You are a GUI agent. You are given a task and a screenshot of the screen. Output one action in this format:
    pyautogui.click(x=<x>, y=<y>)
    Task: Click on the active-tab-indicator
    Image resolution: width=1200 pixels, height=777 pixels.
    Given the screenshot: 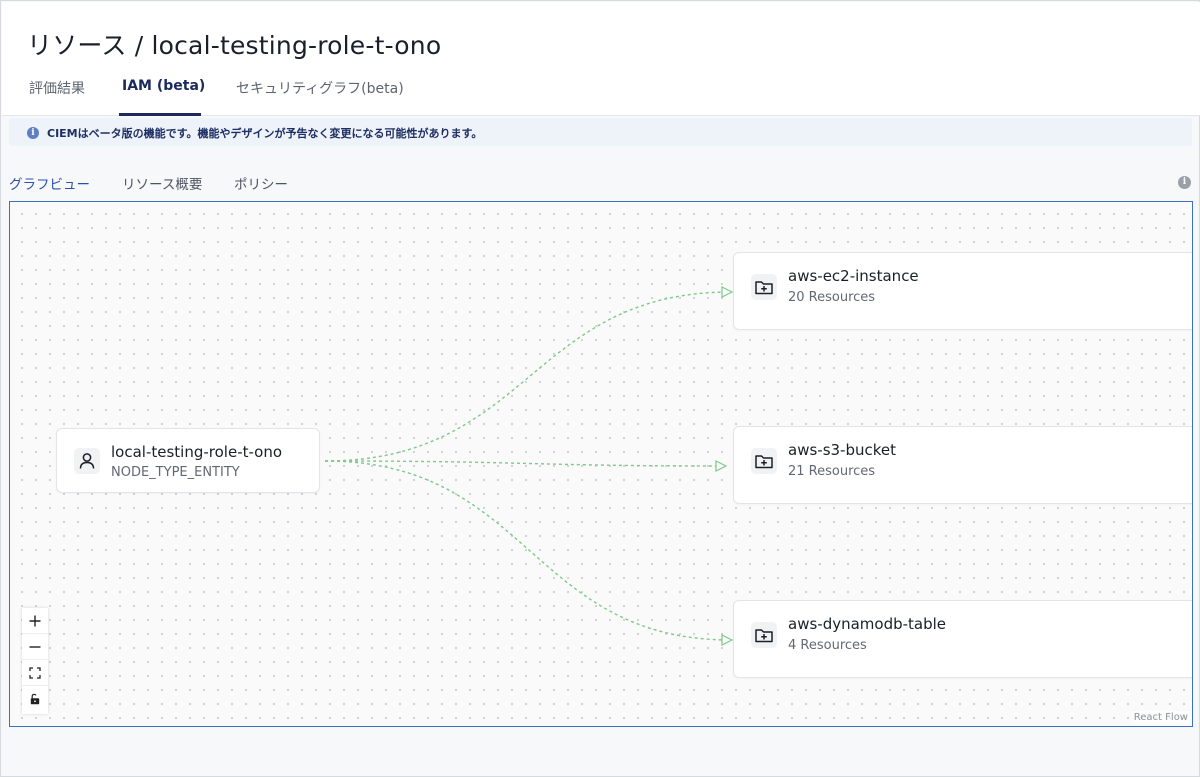 What is the action you would take?
    pyautogui.click(x=160, y=114)
    